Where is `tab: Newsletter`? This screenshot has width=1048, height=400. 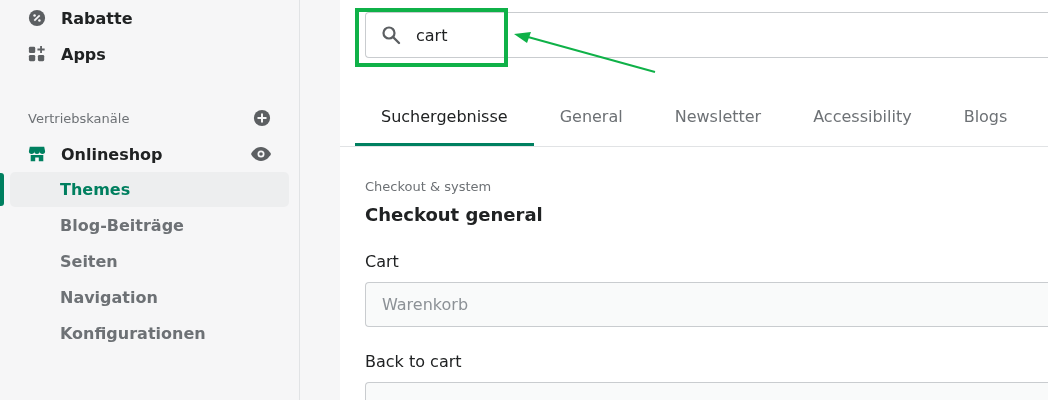
tab: Newsletter is located at coordinates (718, 120).